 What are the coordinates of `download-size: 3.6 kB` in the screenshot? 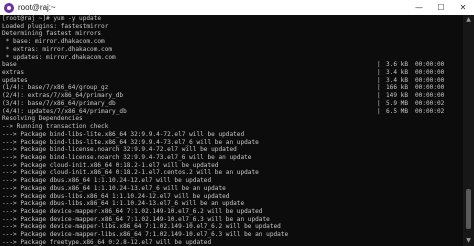 It's located at (396, 65).